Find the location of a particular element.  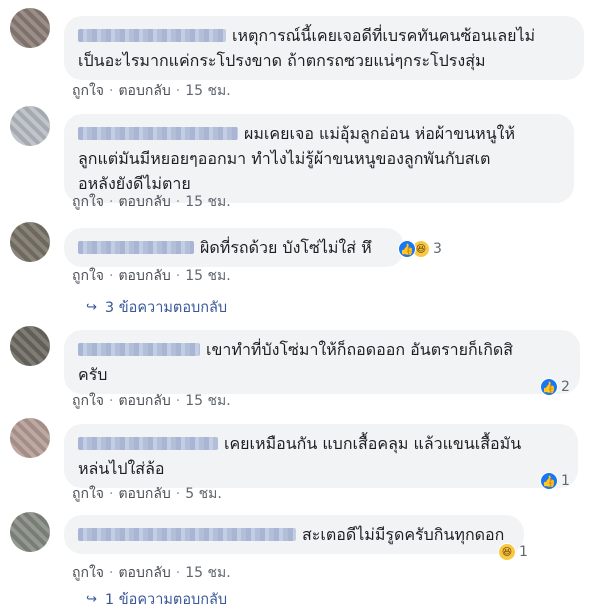

comment-bubble: สะเตอดีไม่มีรูดครับกินทุกดอก is located at coordinates (294, 534).